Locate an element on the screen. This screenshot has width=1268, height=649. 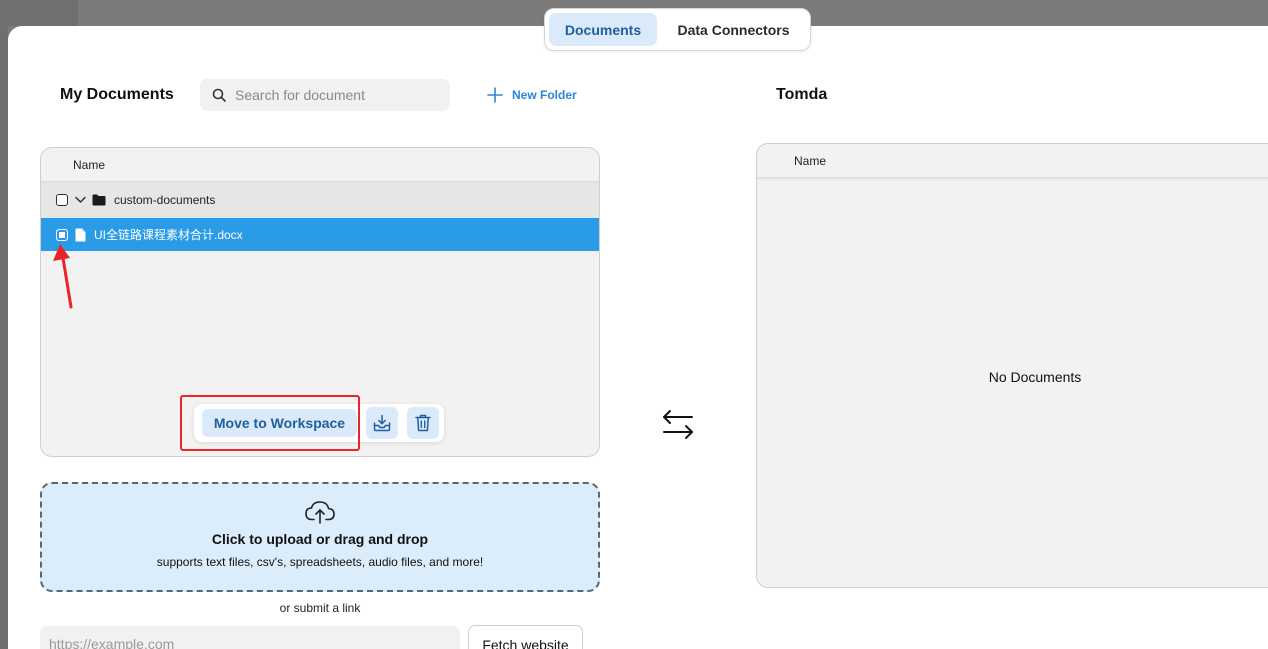
download-button is located at coordinates (382, 423).